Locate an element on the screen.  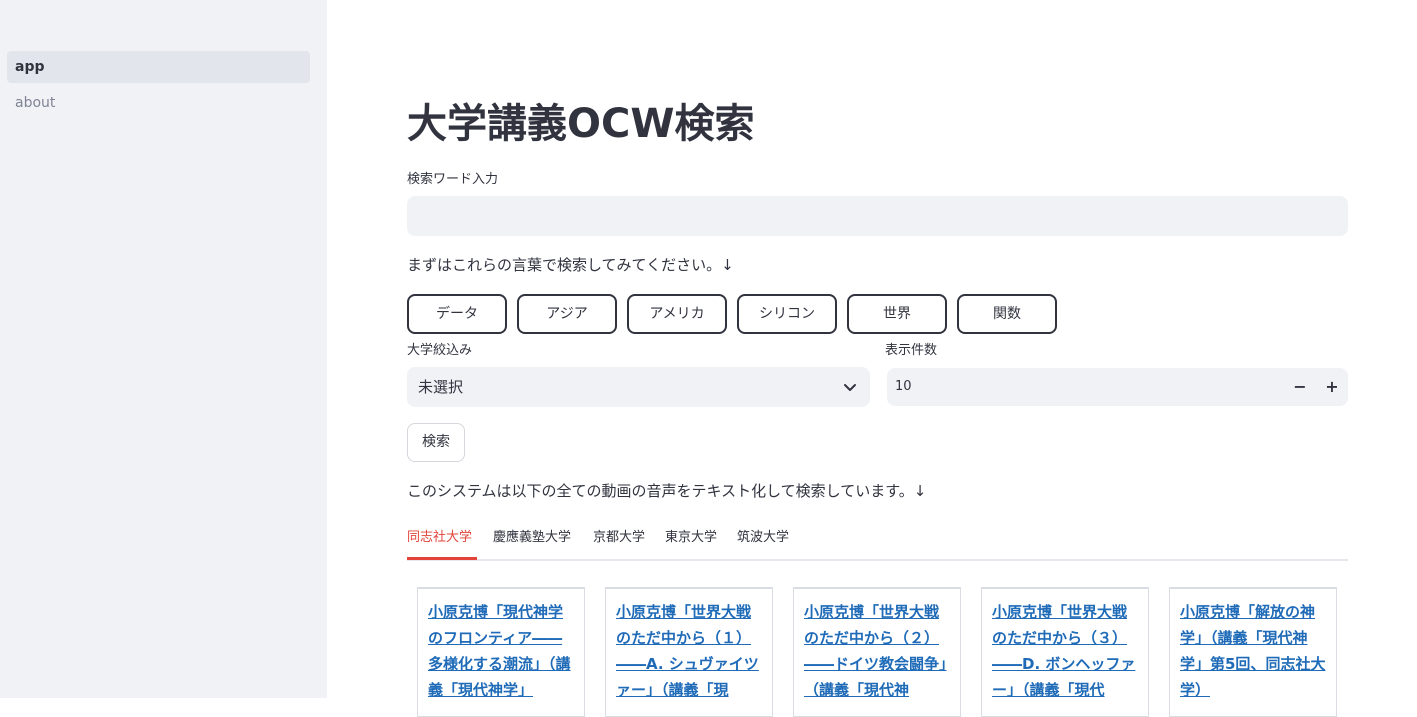
video-link: 小原克博「世界大戦のただ中から（３）――D. ボンヘッファー」（講義「現代 is located at coordinates (1065, 651).